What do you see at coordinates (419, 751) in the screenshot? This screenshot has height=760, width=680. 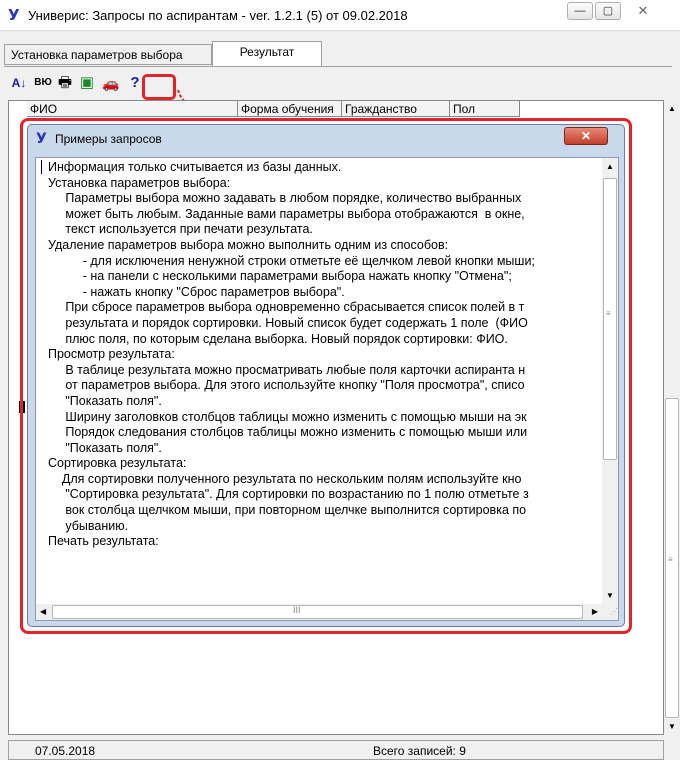 I see `status-record-count: Всего записей: 9` at bounding box center [419, 751].